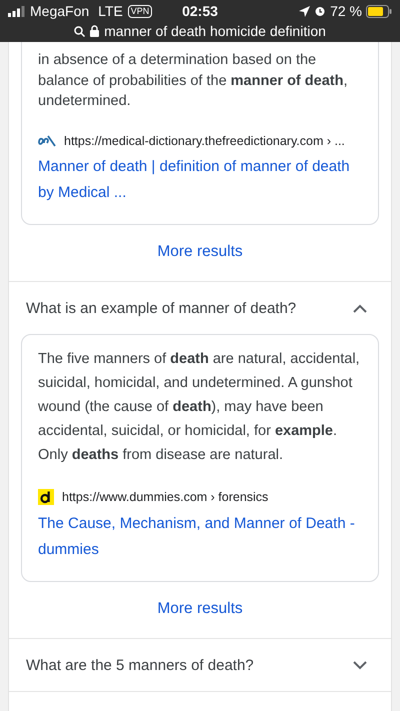 The image size is (400, 711). I want to click on battery-percent: 72 %, so click(346, 11).